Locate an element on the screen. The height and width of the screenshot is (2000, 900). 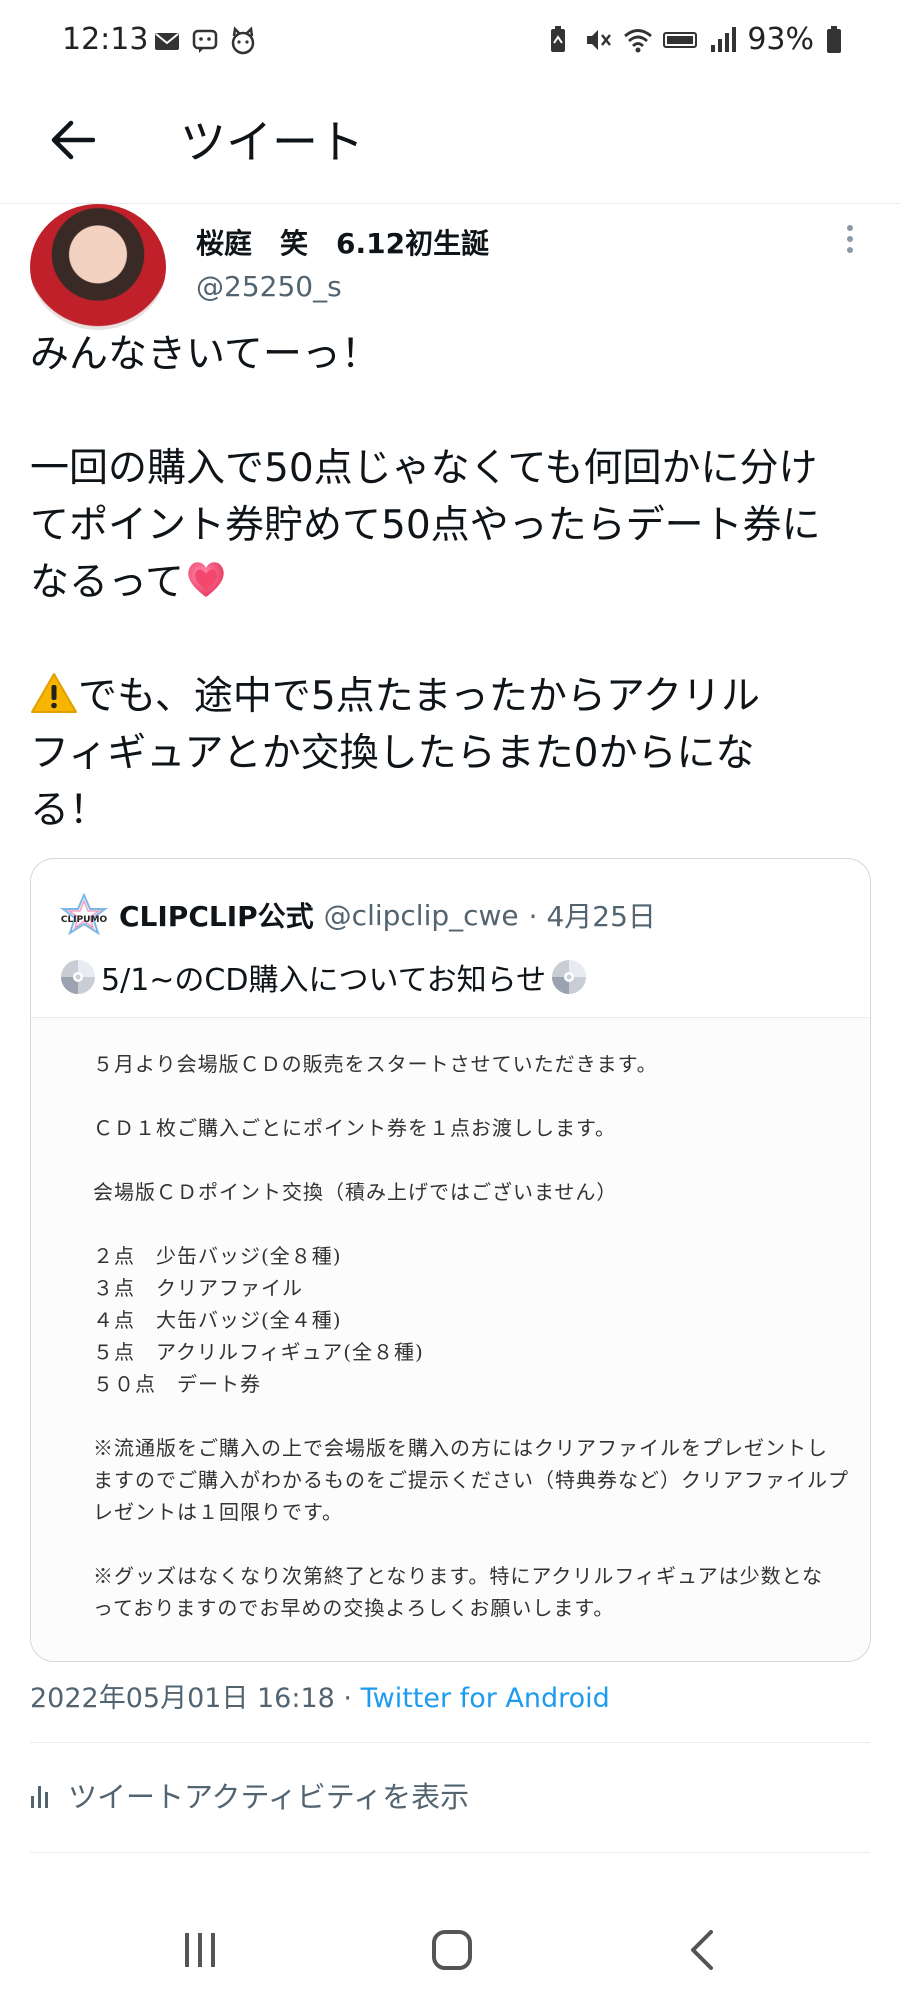
author-display-name: 桜庭 笑 6.12初生誕 is located at coordinates (342, 242).